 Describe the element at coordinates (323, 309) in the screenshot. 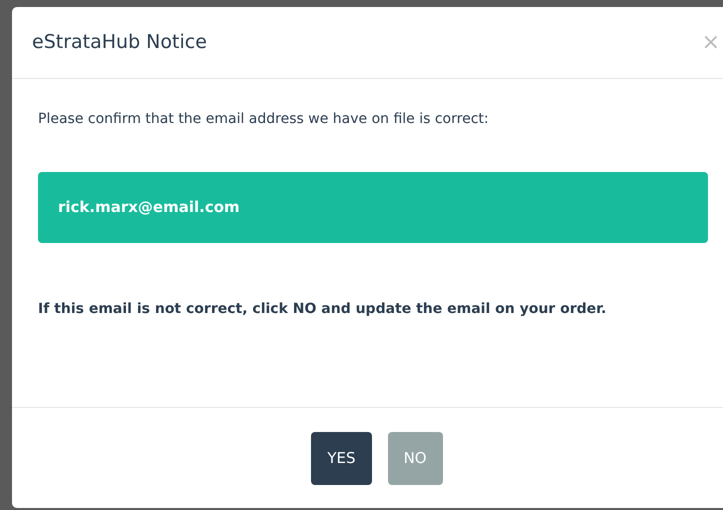

I see `note-text: If this email is not correct, click NO and update the email on your order.` at that location.